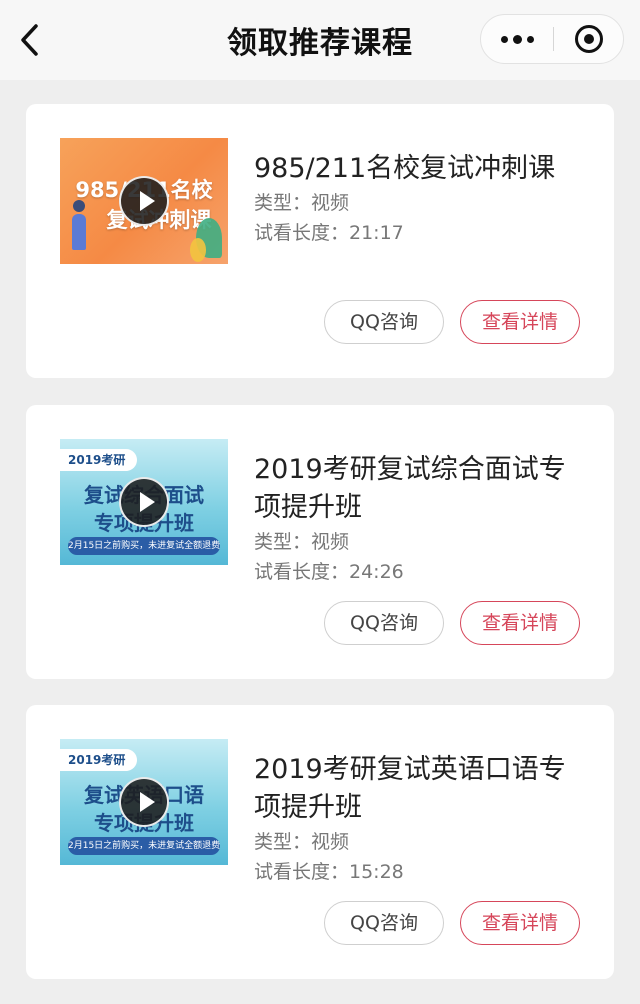  I want to click on navigation-bar: 领取推荐课程, so click(320, 40).